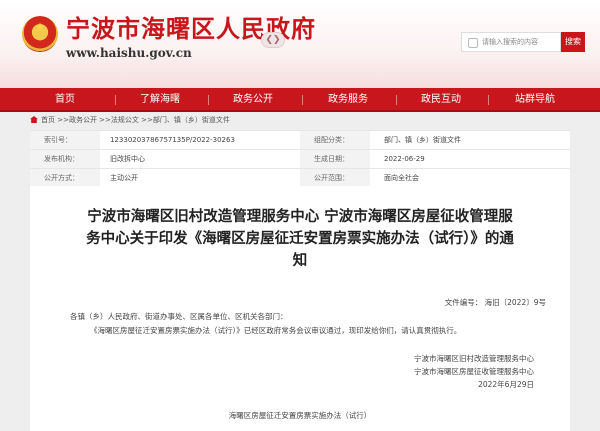 This screenshot has width=600, height=431. I want to click on sign-date: 2022年6月29日, so click(506, 384).